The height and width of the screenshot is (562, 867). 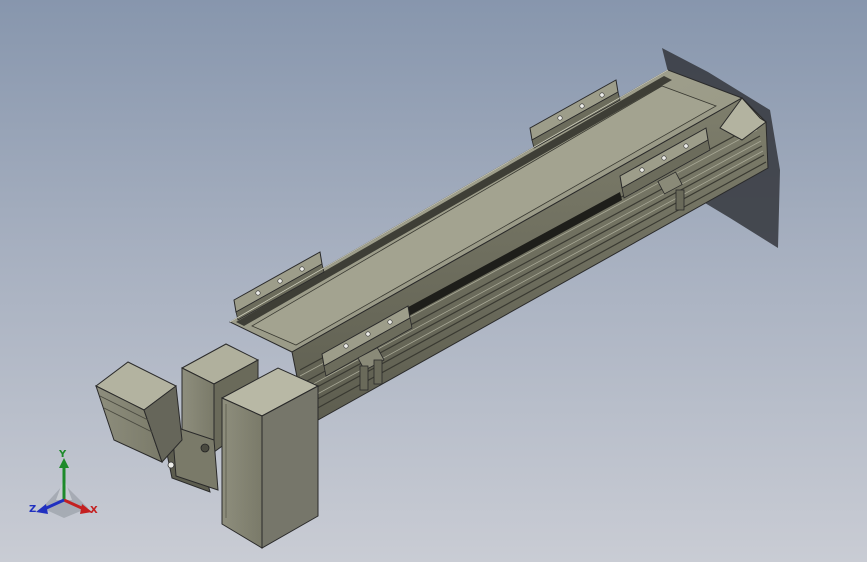 I want to click on view-orientation-triad: Y X Z, so click(x=65, y=488).